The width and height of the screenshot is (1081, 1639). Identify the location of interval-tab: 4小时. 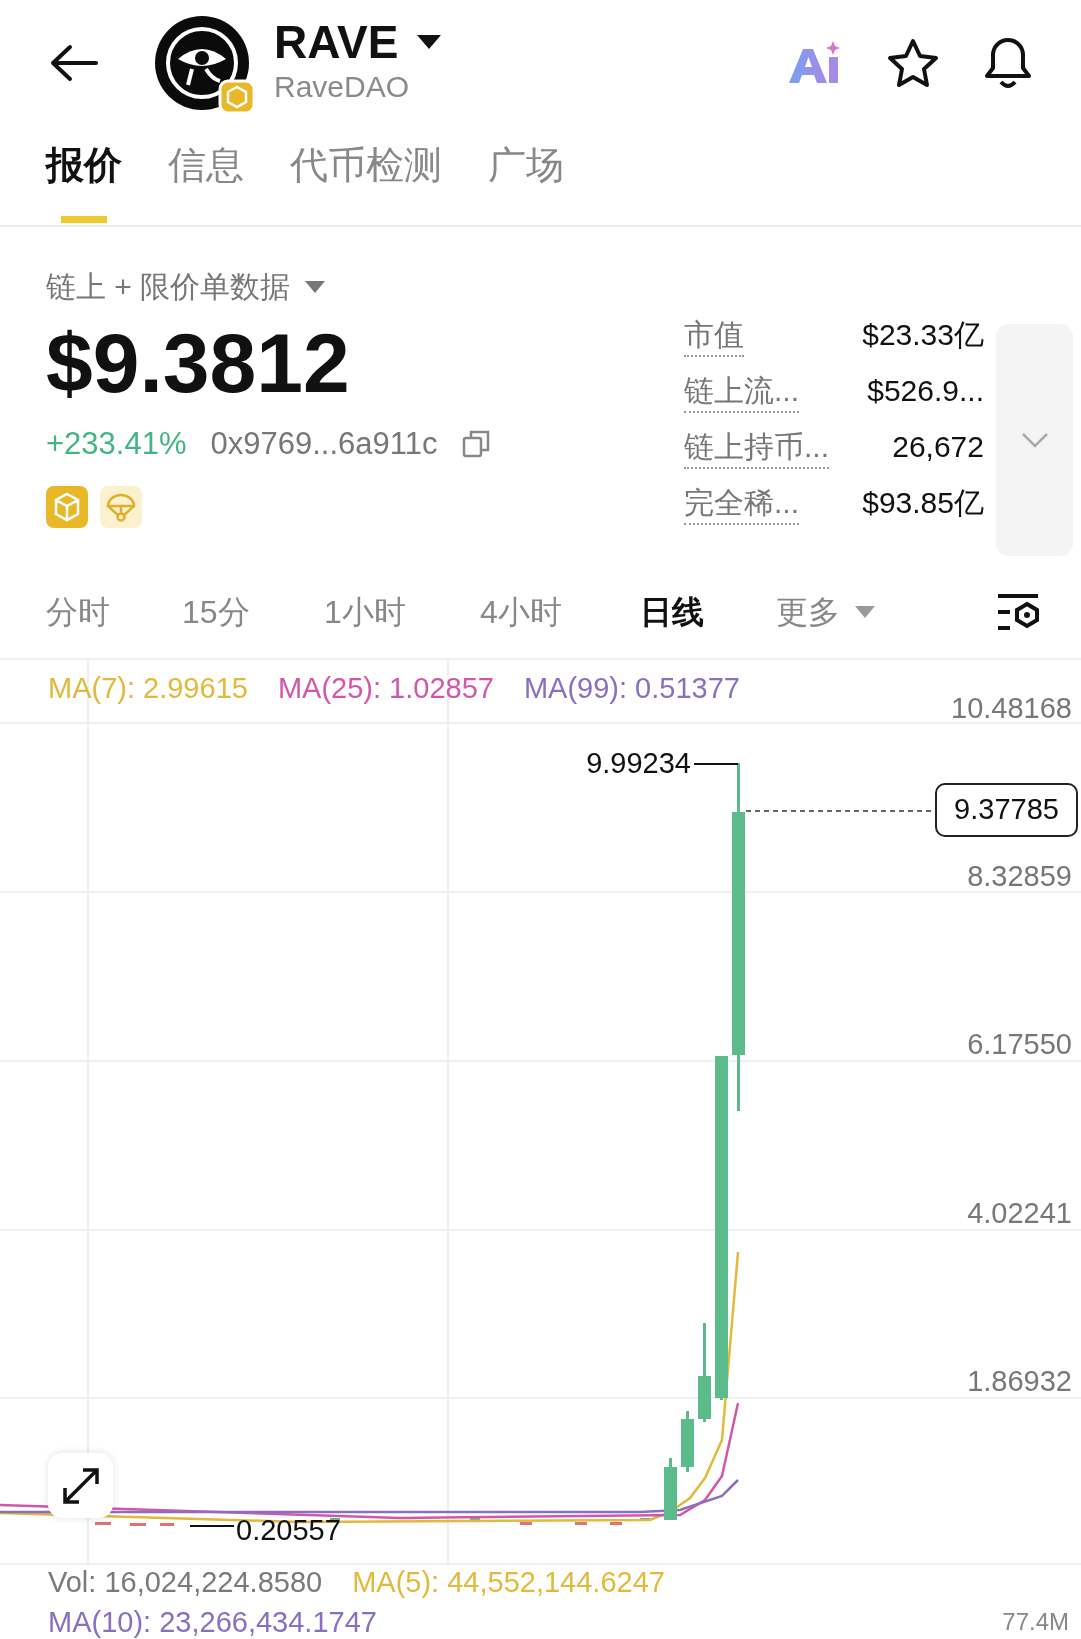
(521, 611).